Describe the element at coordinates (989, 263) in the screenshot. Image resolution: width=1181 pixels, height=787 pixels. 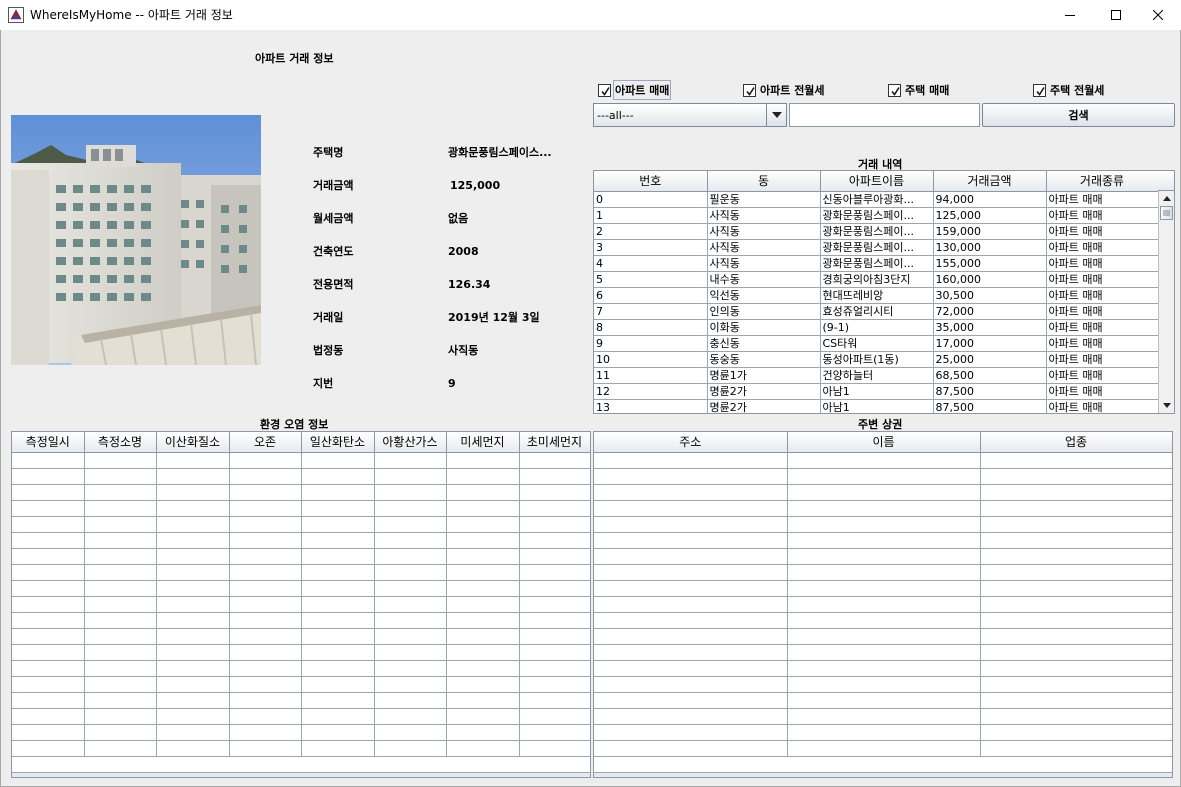
I see `table-cell: 155,000` at that location.